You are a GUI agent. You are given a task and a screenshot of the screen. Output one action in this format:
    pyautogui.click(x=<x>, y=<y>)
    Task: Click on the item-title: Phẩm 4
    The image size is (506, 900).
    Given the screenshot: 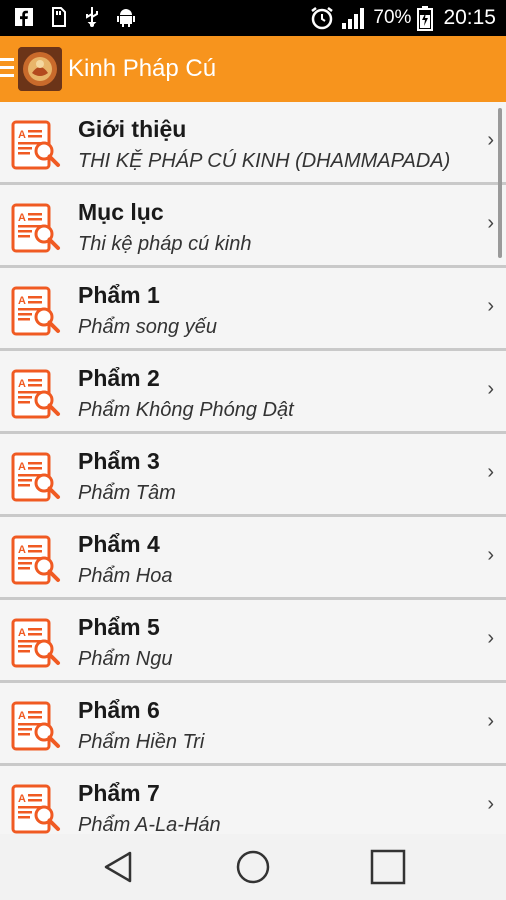 What is the action you would take?
    pyautogui.click(x=119, y=544)
    